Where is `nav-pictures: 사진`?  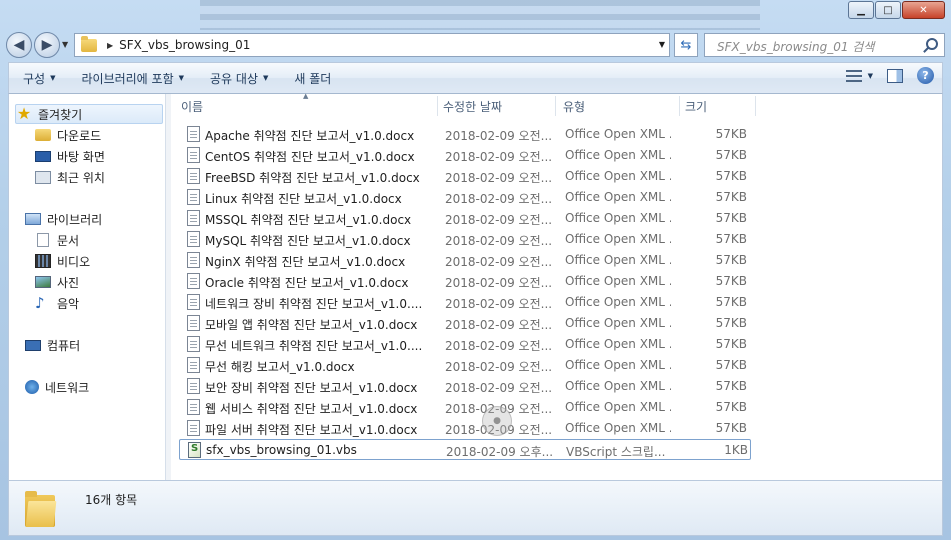
nav-pictures: 사진 is located at coordinates (57, 282).